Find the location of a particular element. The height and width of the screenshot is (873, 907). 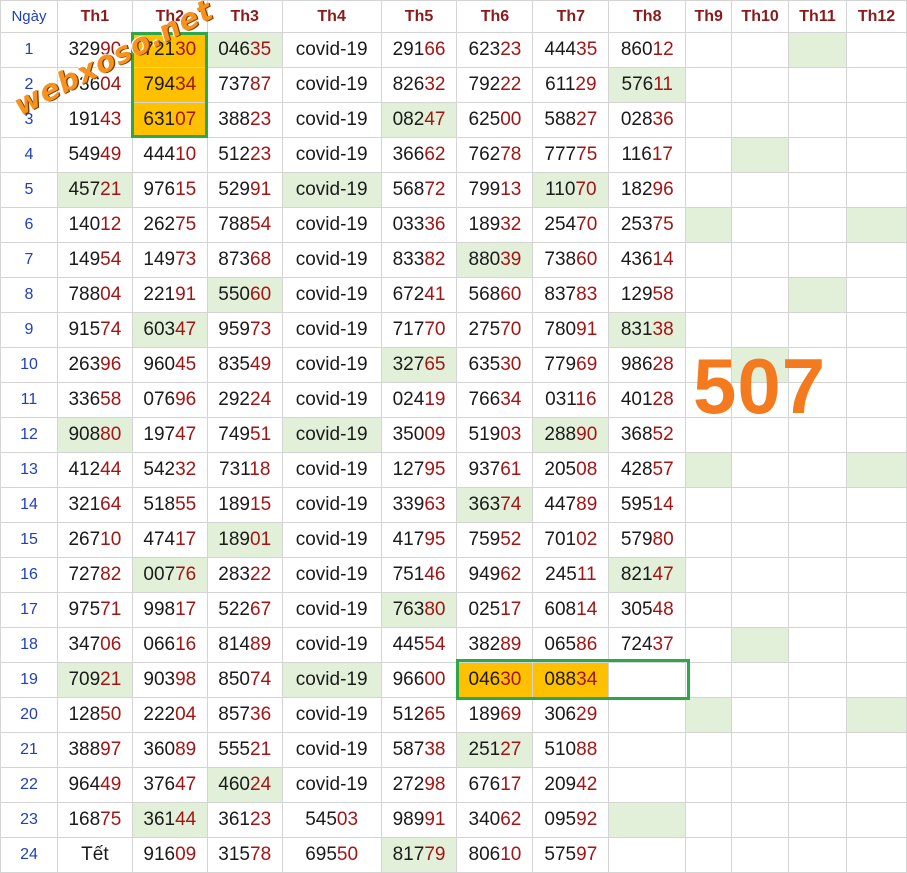

result-cell: 26396 is located at coordinates (94, 365).